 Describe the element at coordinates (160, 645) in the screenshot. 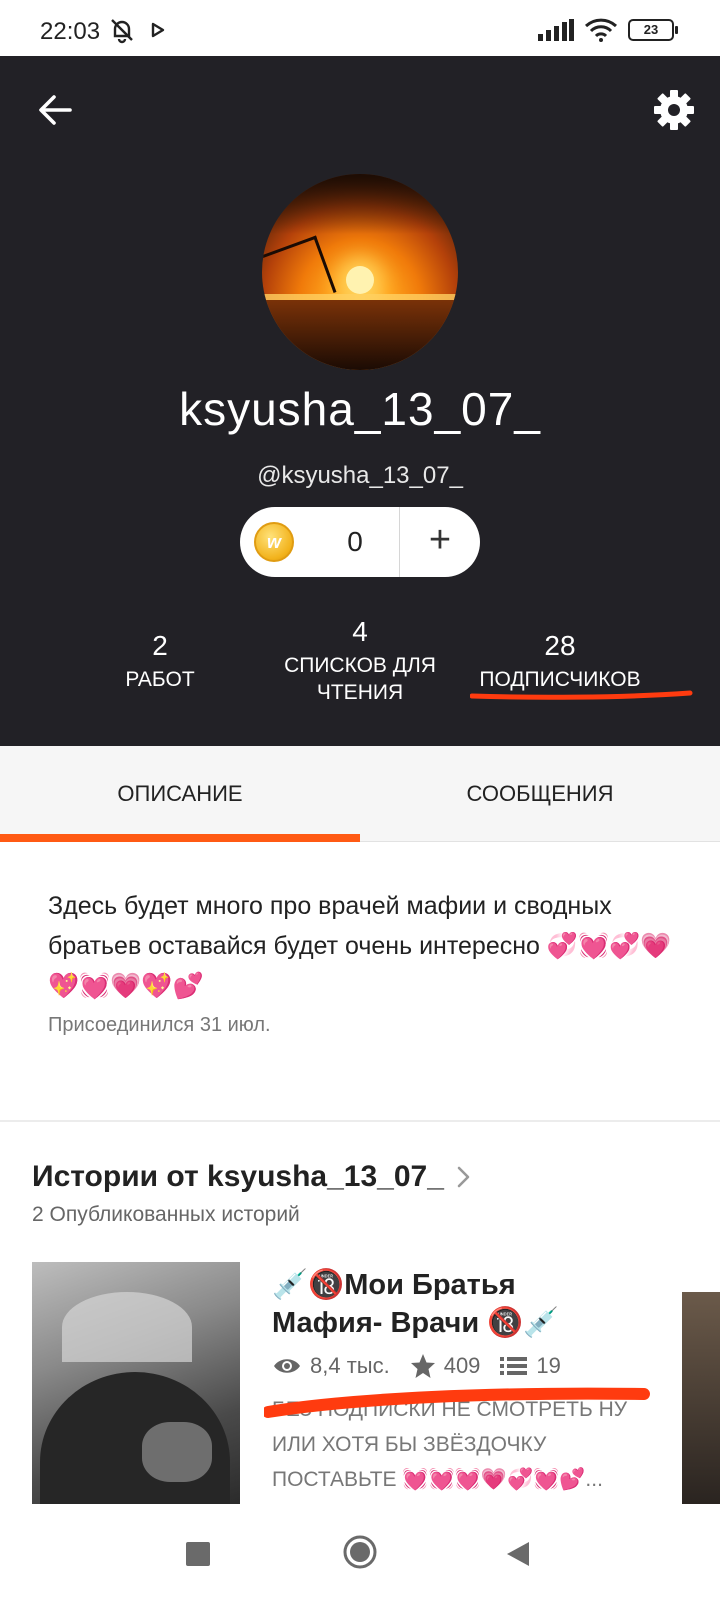

I see `stat-works-value: 2` at that location.